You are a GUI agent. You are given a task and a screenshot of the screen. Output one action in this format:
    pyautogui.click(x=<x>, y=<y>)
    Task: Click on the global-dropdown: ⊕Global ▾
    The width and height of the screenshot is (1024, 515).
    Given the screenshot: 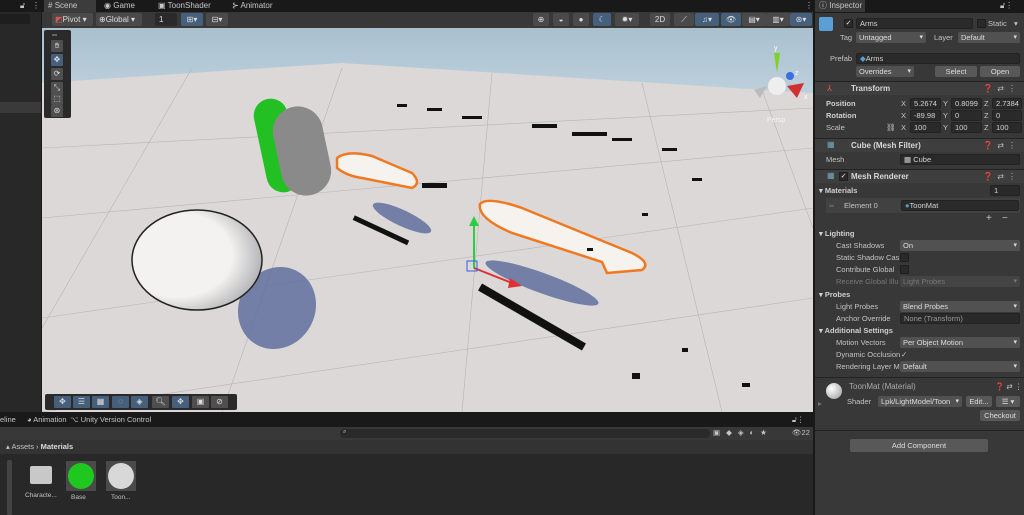 What is the action you would take?
    pyautogui.click(x=119, y=19)
    